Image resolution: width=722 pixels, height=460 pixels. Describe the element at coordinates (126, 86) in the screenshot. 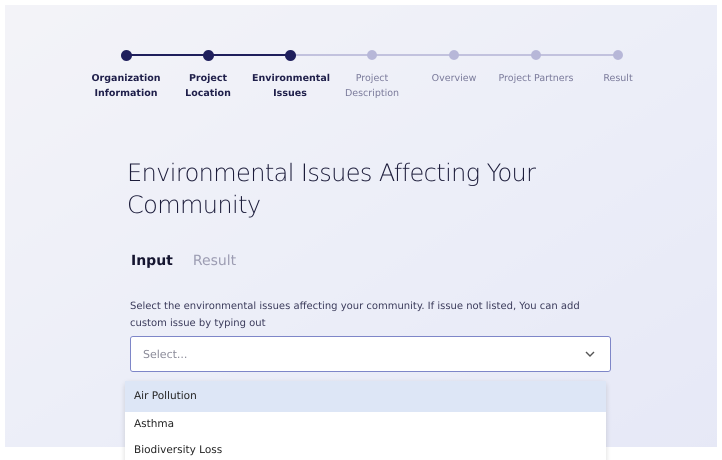

I see `step-label: Organization Information` at that location.